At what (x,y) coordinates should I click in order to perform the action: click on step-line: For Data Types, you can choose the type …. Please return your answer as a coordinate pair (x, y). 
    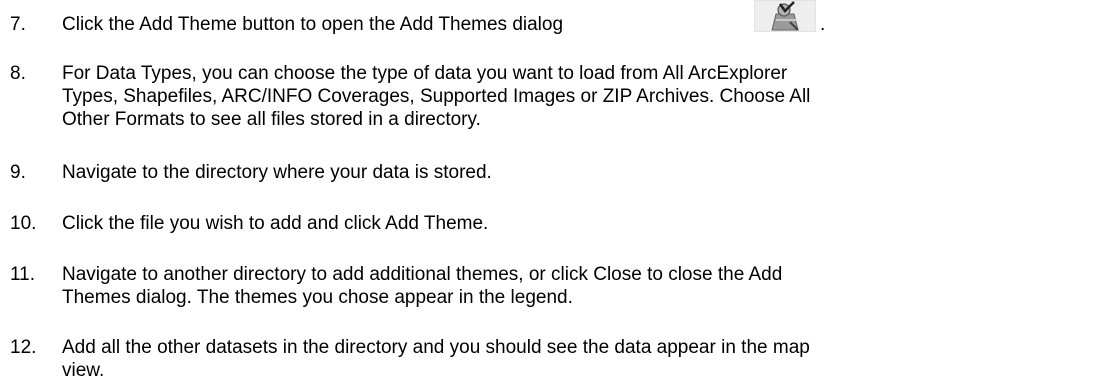
    Looking at the image, I should click on (425, 73).